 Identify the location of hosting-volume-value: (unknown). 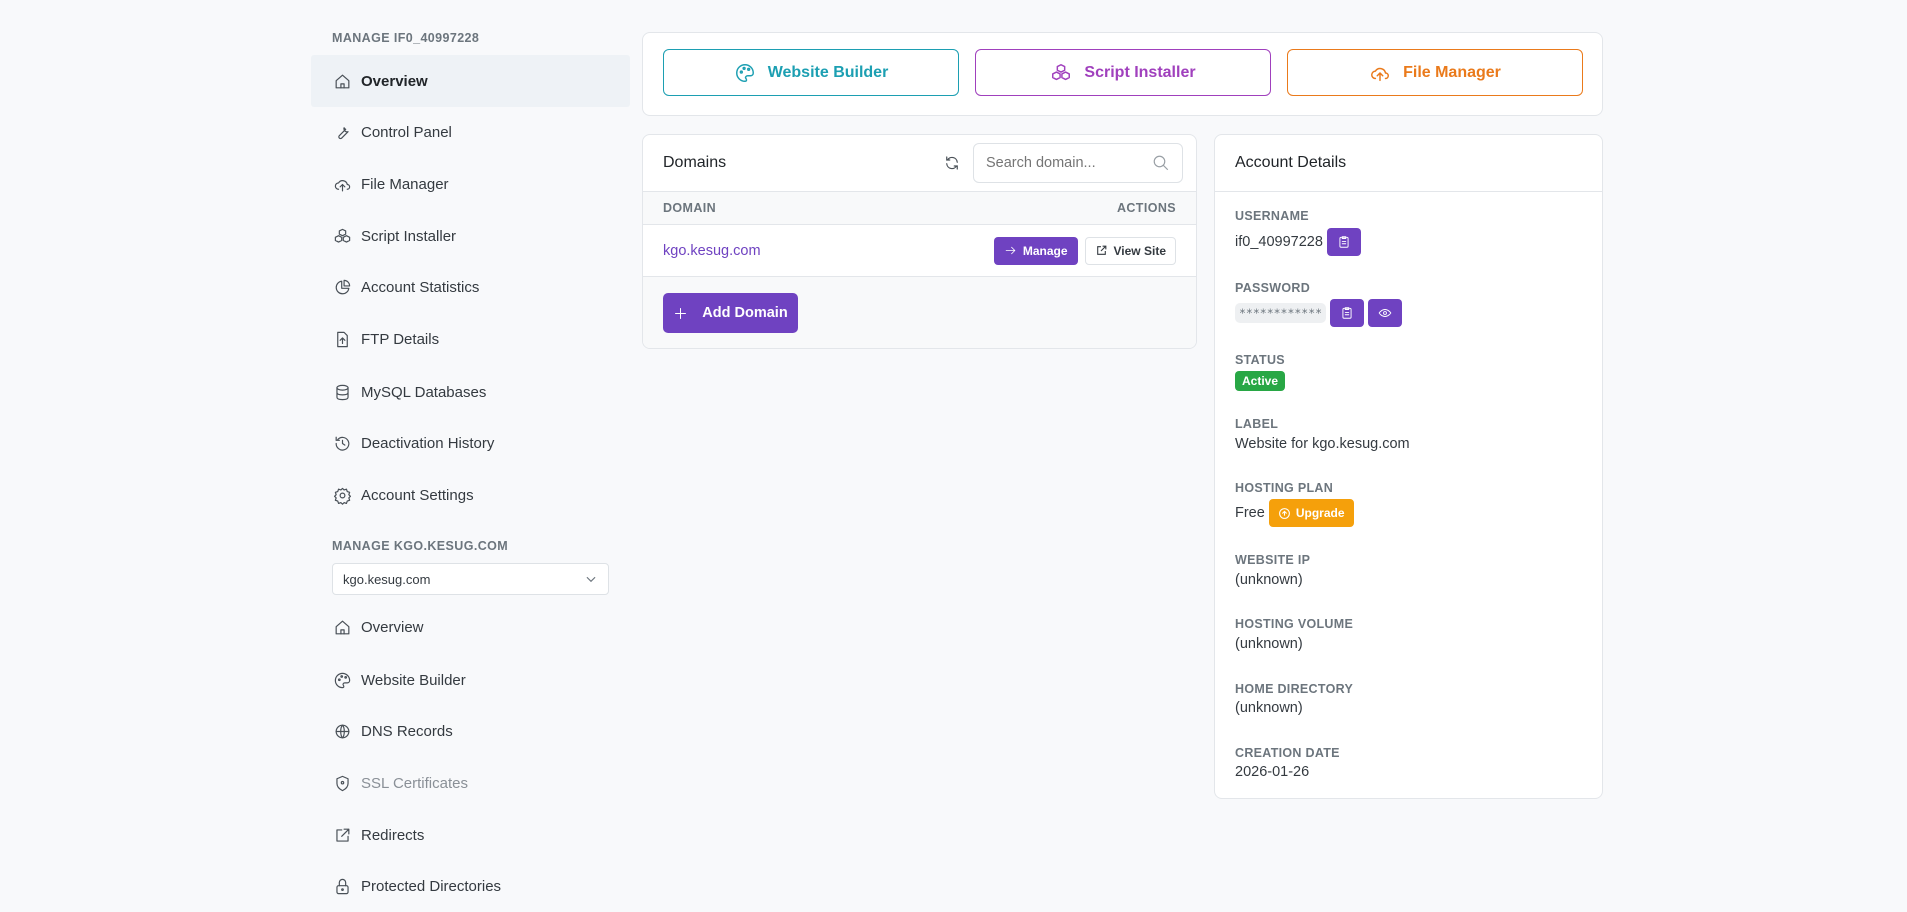
(1269, 644).